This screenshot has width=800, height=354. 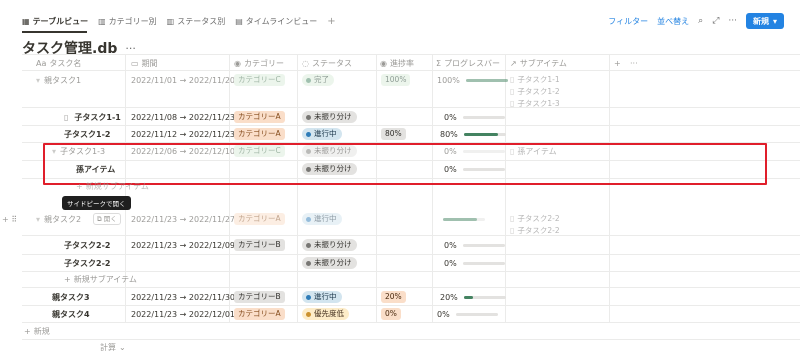 What do you see at coordinates (538, 63) in the screenshot?
I see `col-sub-items: ↗ サブアイテム` at bounding box center [538, 63].